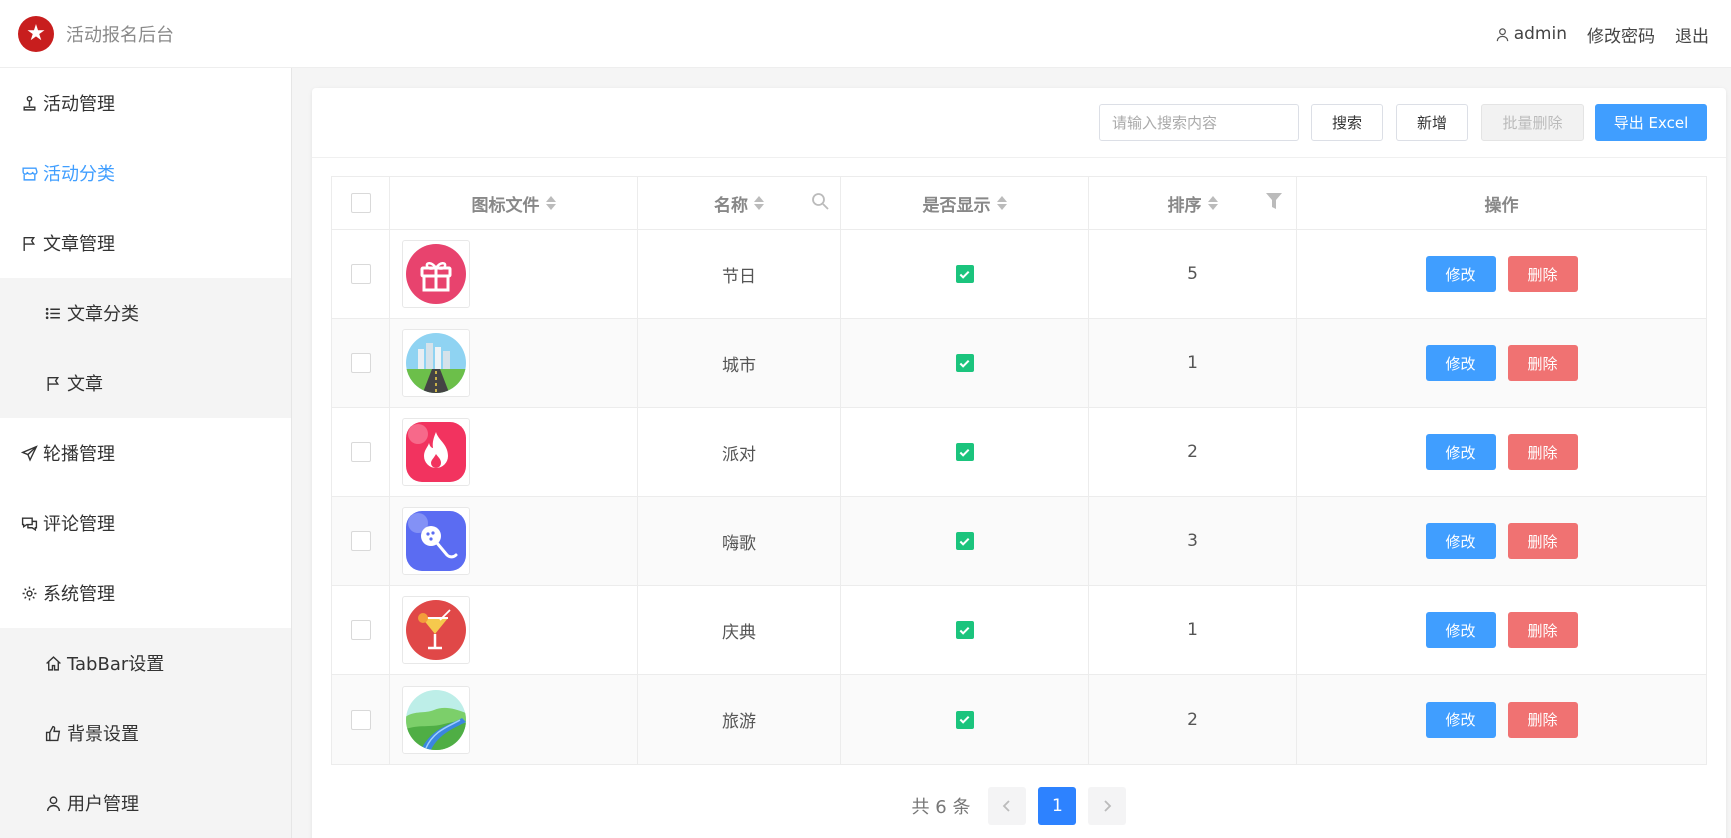 The image size is (1731, 838). Describe the element at coordinates (145, 173) in the screenshot. I see `sidebar-item-activity-category: 活动分类` at that location.